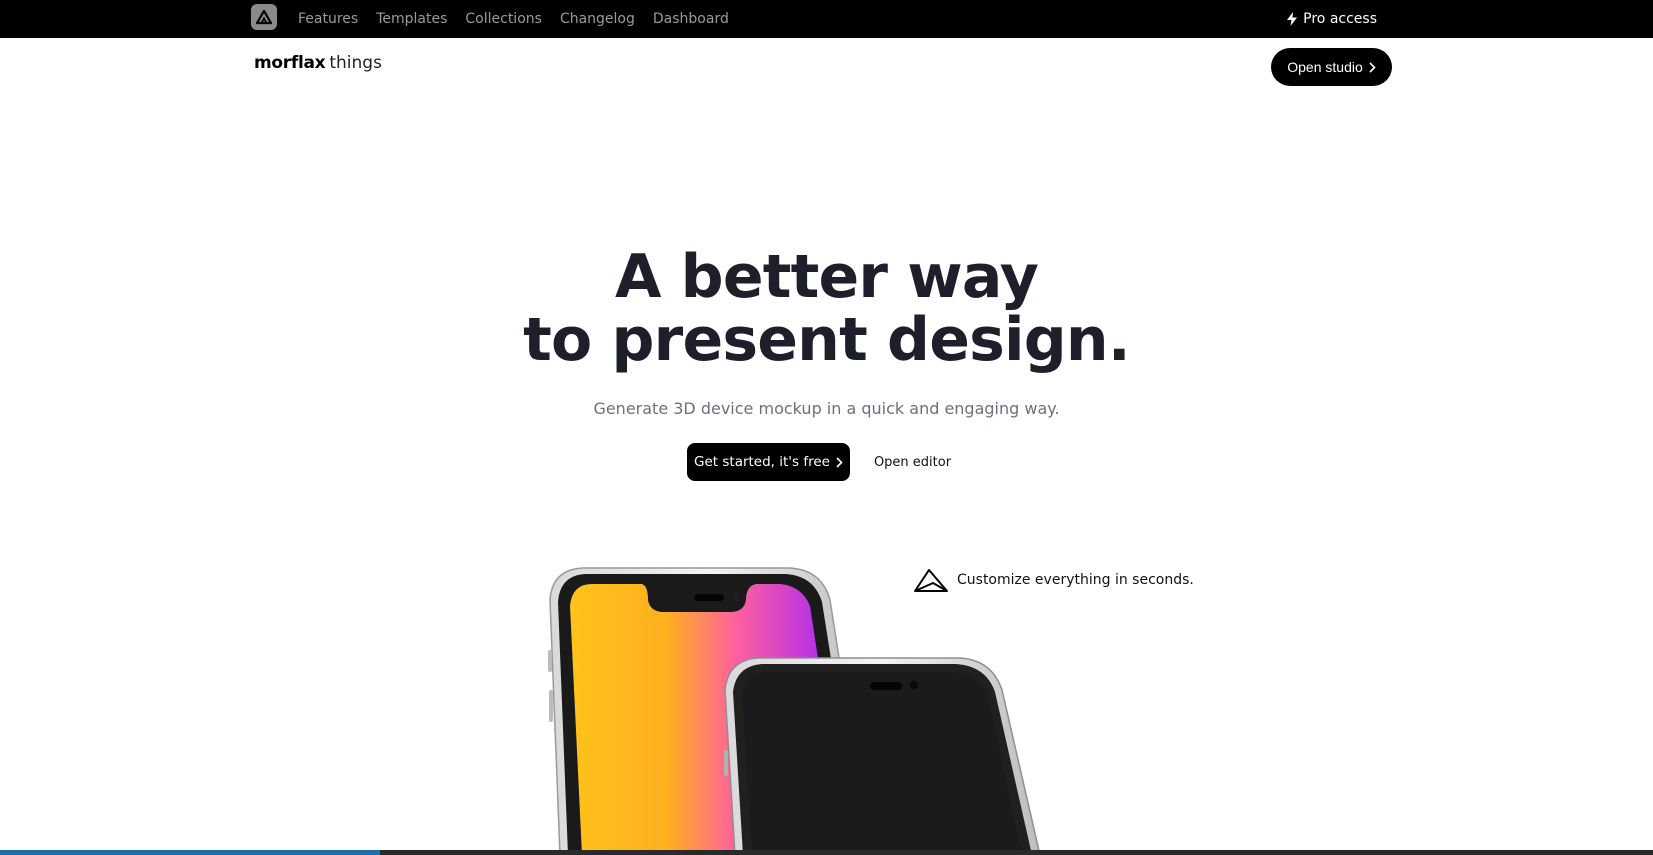 This screenshot has width=1653, height=855. I want to click on bottom-strip-accent, so click(190, 852).